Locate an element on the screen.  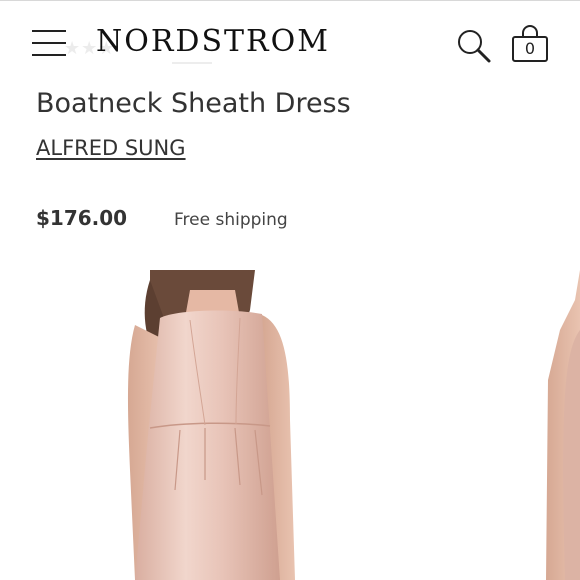
search-icon is located at coordinates (474, 46).